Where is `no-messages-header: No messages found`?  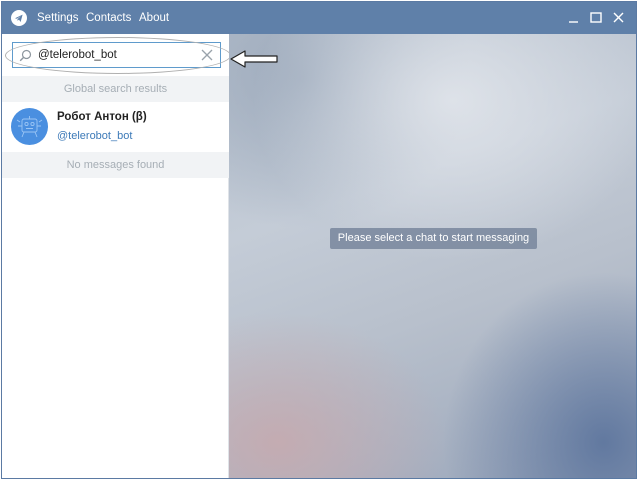
no-messages-header: No messages found is located at coordinates (115, 165).